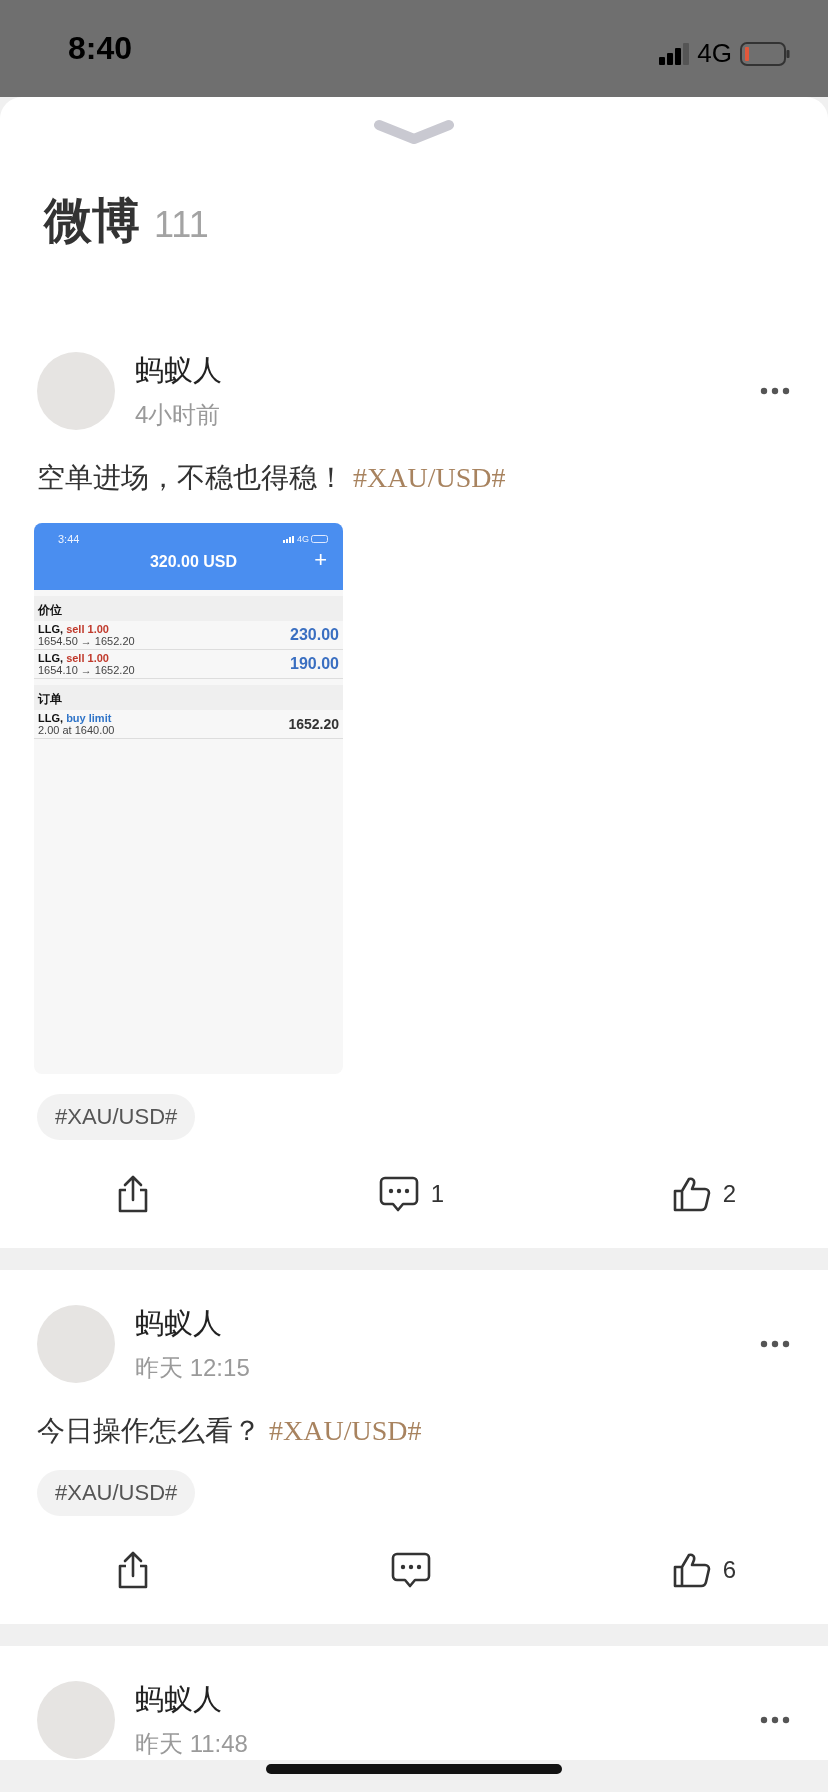  Describe the element at coordinates (188, 798) in the screenshot. I see `trade-screenshot: 3:44 4G 320.00 USD + 价位 LLG, sell 1.00 1654.50 → 1652.20 230.00 LLG, sell 1.00 1654.10 → 1652.20 190.00 订单 LLG, buy limit 2.00 at 1640.00 1652.20` at that location.